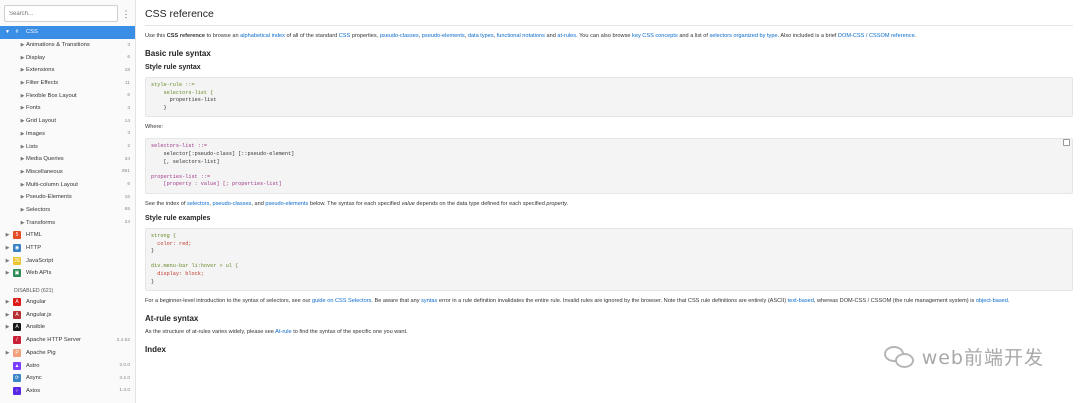  Describe the element at coordinates (67, 353) in the screenshot. I see `sidebar-item-apache-pig: ▶ P Apache Pig` at that location.